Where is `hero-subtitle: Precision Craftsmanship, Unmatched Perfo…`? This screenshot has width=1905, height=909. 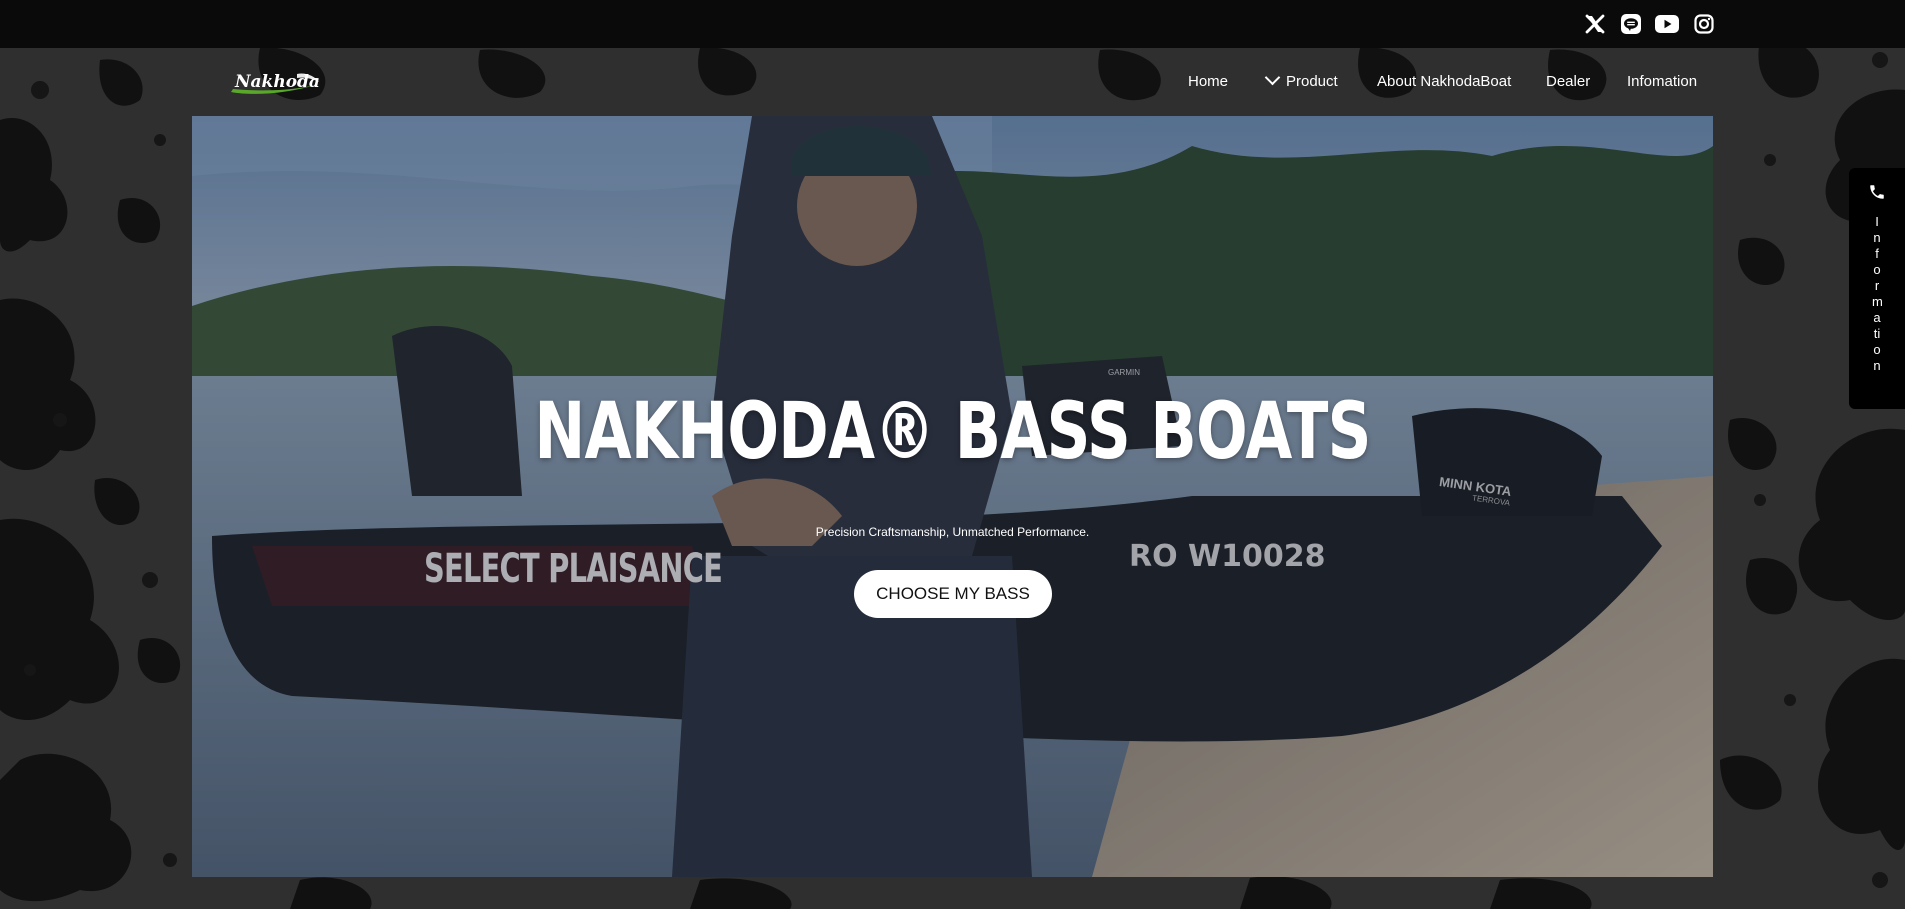
hero-subtitle: Precision Craftsmanship, Unmatched Perfo… is located at coordinates (952, 532).